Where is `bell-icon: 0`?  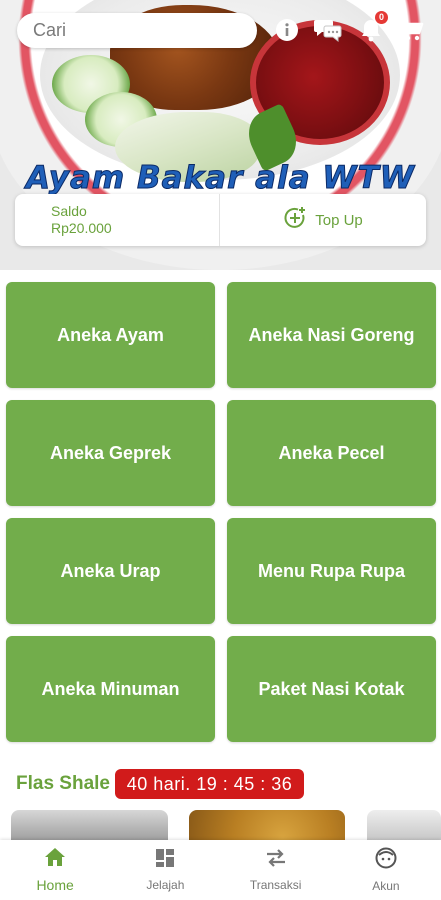 bell-icon: 0 is located at coordinates (372, 28).